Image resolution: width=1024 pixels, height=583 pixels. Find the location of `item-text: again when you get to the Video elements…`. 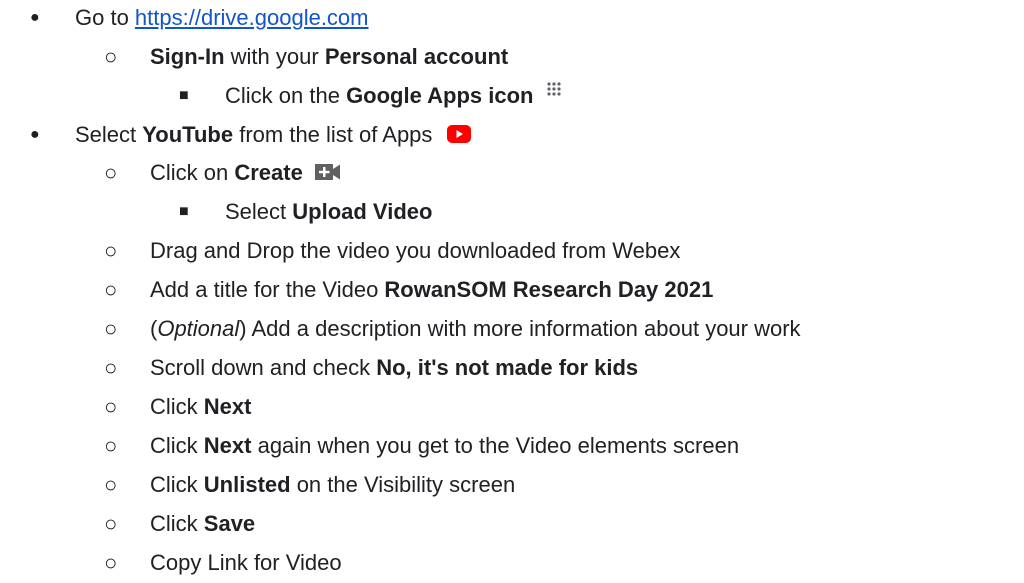

item-text: again when you get to the Video elements… is located at coordinates (495, 445).